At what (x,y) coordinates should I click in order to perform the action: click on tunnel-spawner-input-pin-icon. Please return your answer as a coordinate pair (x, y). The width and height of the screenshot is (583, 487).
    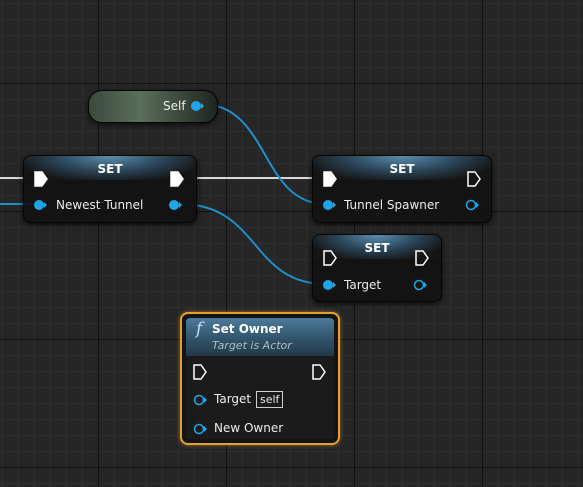
    Looking at the image, I should click on (330, 205).